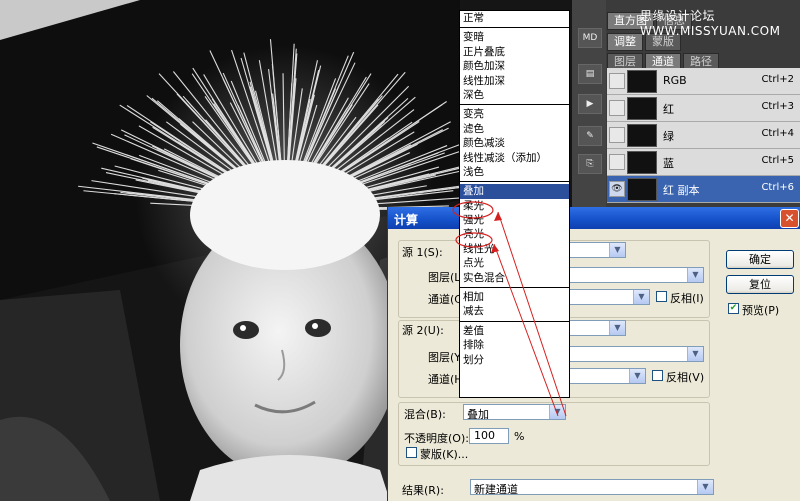  What do you see at coordinates (496, 489) in the screenshot?
I see `result-value: 新建通道` at bounding box center [496, 489].